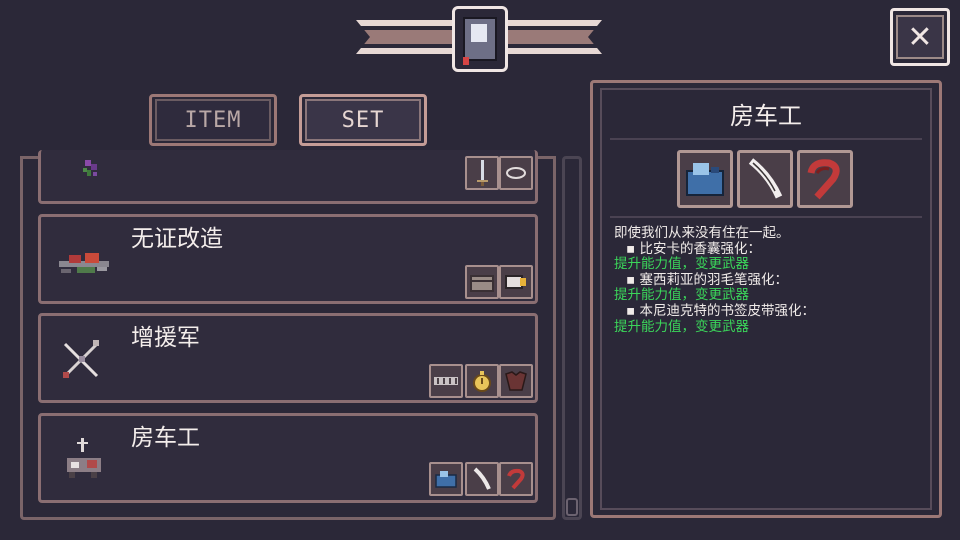 The image size is (960, 540). What do you see at coordinates (288, 177) in the screenshot?
I see `set-card-flower-vine` at bounding box center [288, 177].